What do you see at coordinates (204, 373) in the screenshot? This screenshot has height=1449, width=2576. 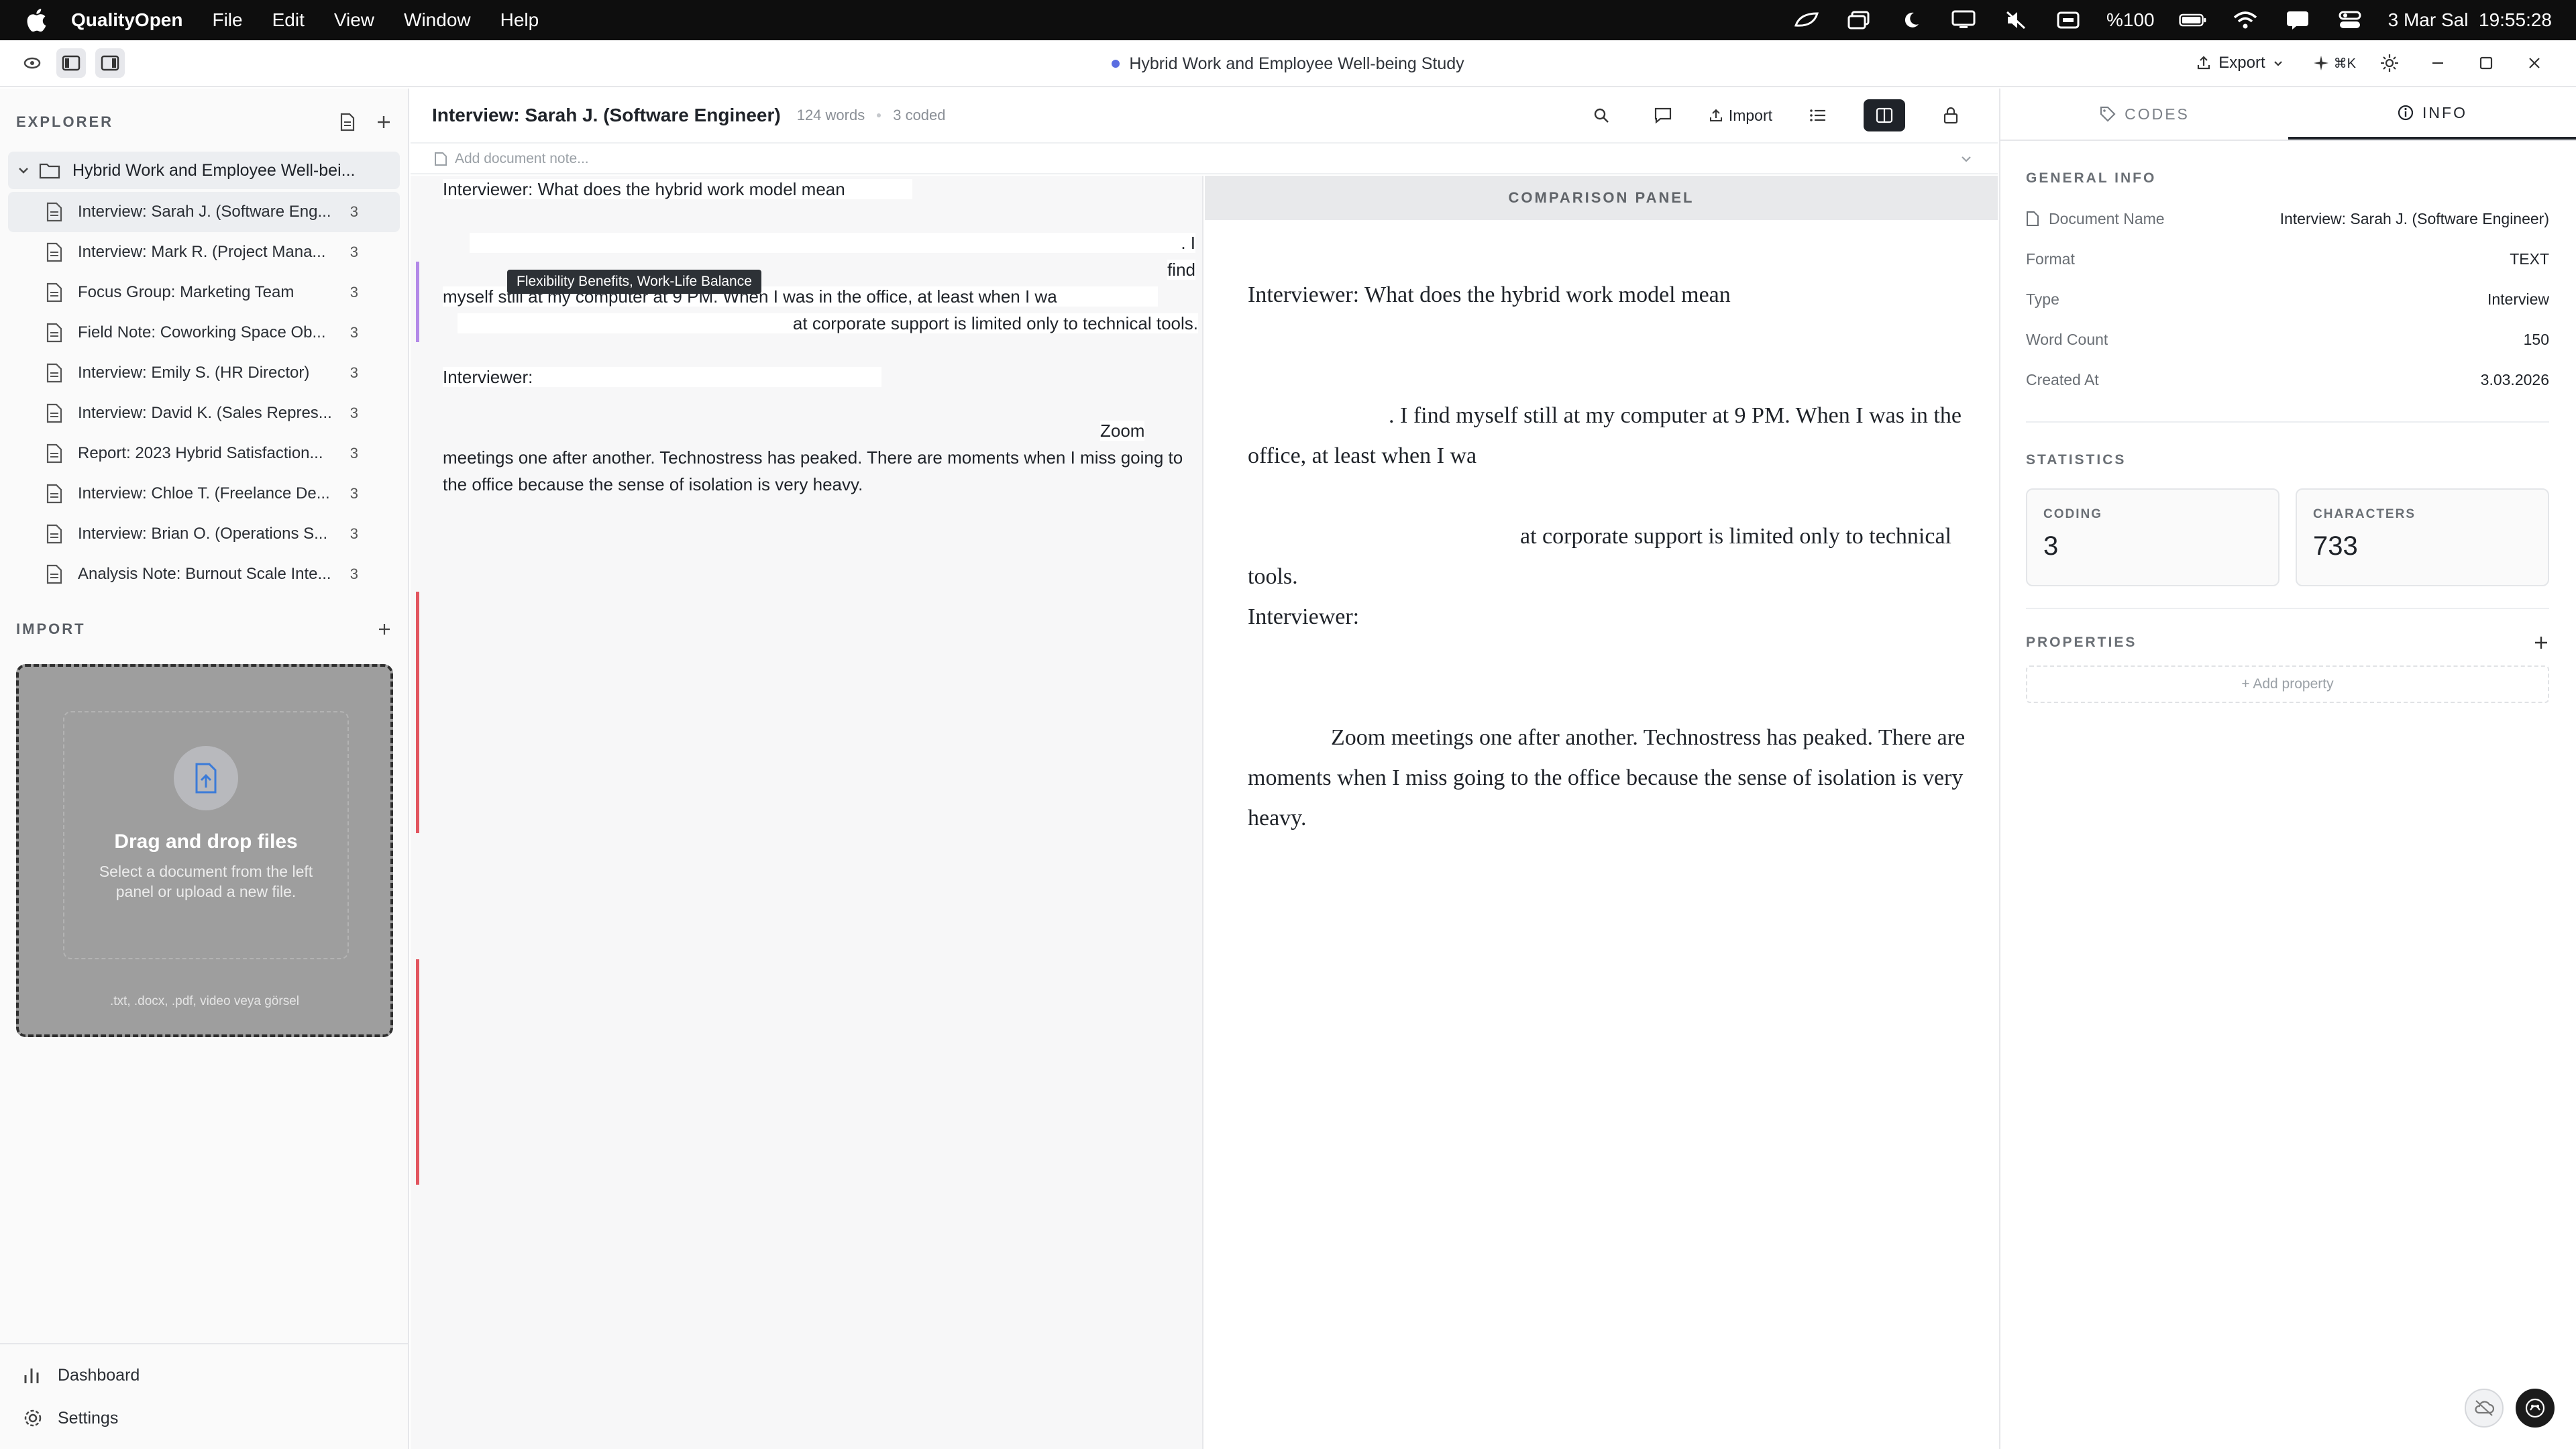 I see `file-item: Interview: Emily S. (HR Director) 3` at bounding box center [204, 373].